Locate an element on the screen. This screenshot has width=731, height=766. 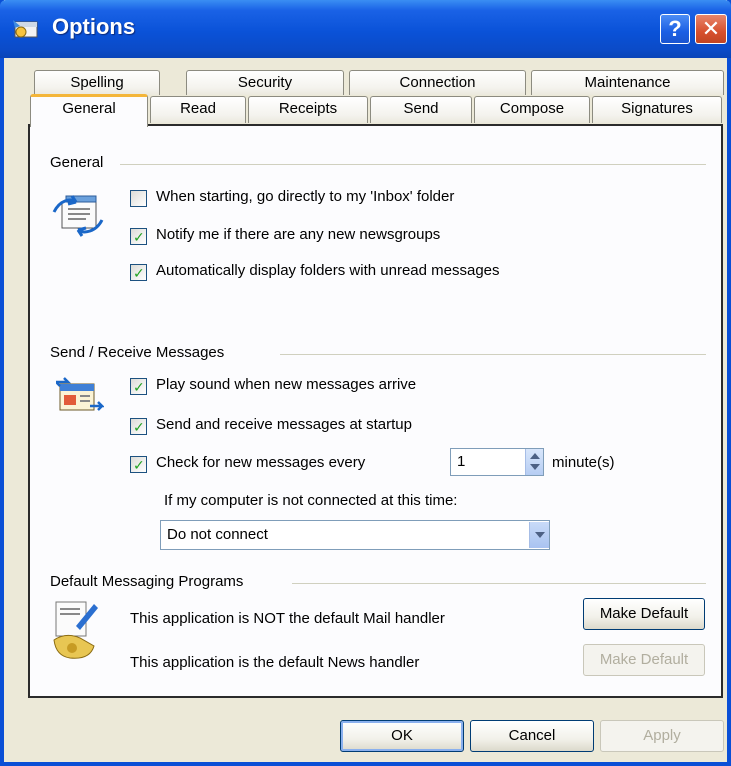
group-heading-general: General is located at coordinates (81, 162).